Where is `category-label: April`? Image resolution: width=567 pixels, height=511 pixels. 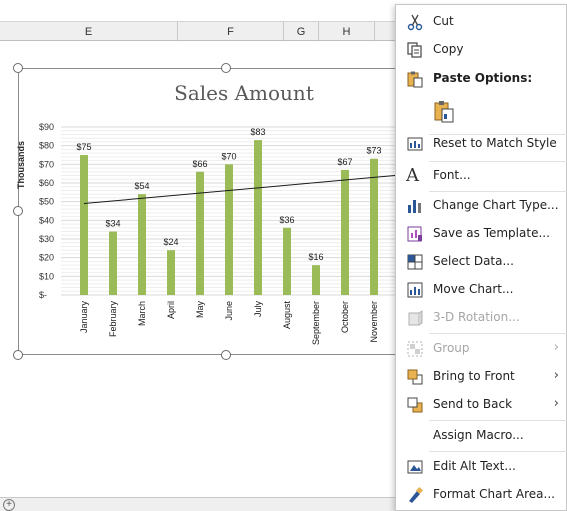 category-label: April is located at coordinates (171, 310).